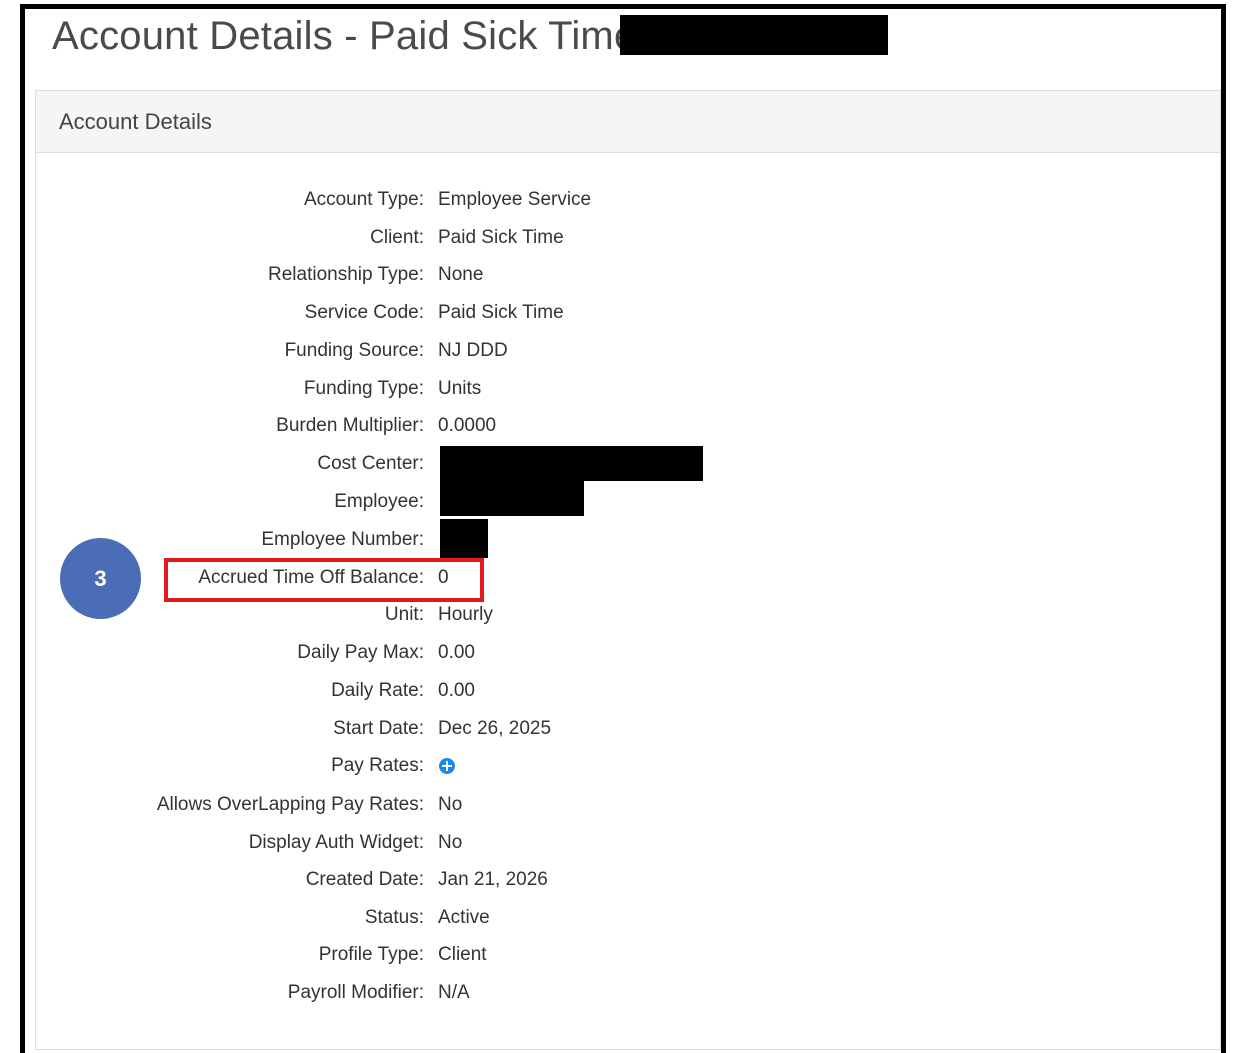 The height and width of the screenshot is (1053, 1236). What do you see at coordinates (350, 36) in the screenshot?
I see `page-title: Account Details - Paid Sick Time/` at bounding box center [350, 36].